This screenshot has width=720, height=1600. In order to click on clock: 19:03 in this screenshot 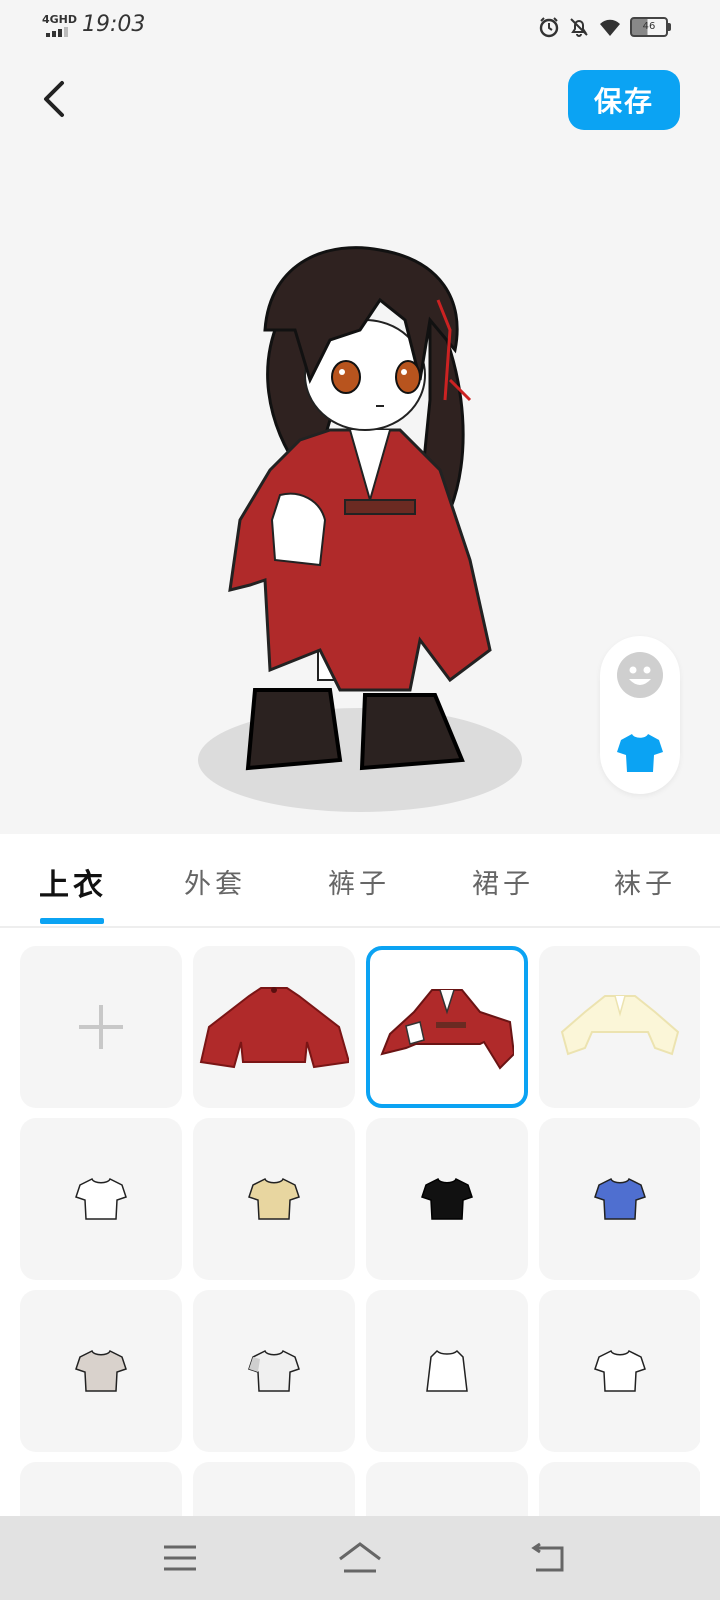, I will do `click(114, 24)`.